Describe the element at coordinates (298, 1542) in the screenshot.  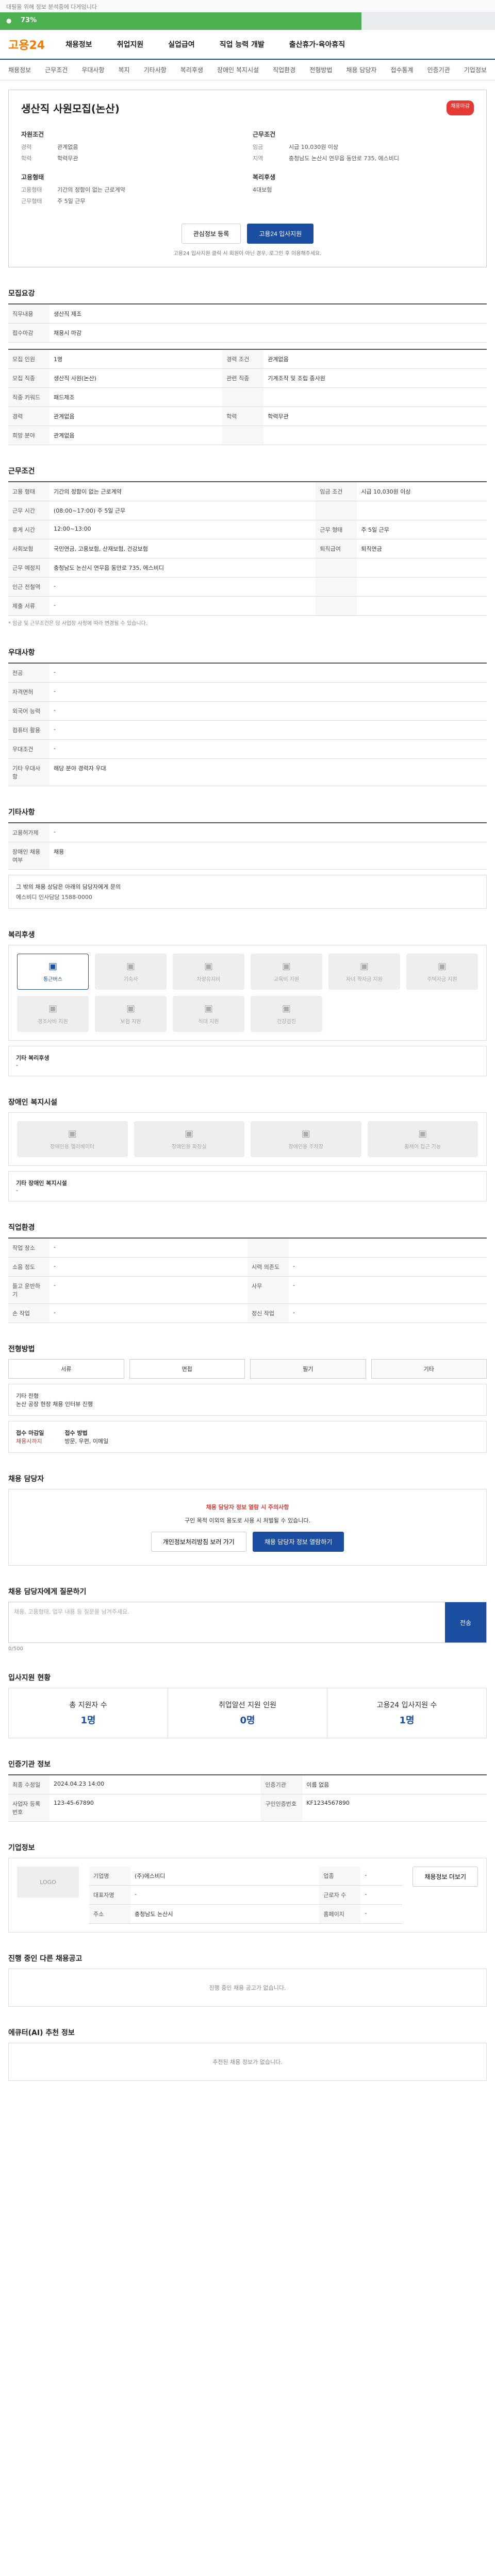
I see `view-manager-button: 채용 담당자 정보 열람하기` at that location.